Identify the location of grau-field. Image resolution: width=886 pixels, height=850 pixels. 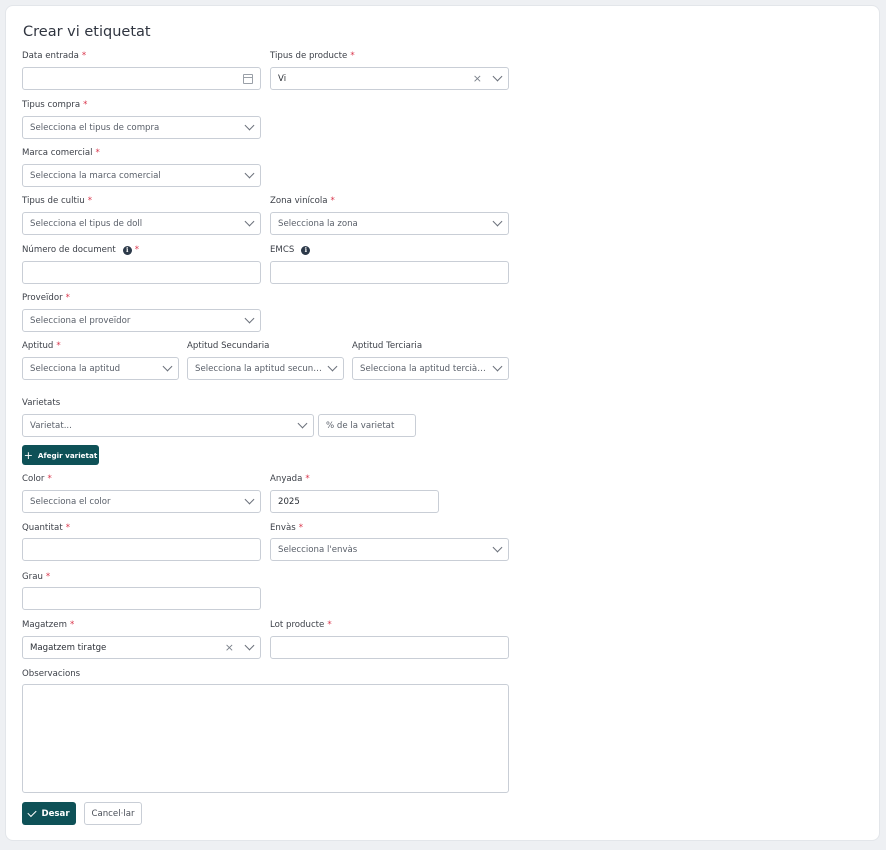
(141, 598).